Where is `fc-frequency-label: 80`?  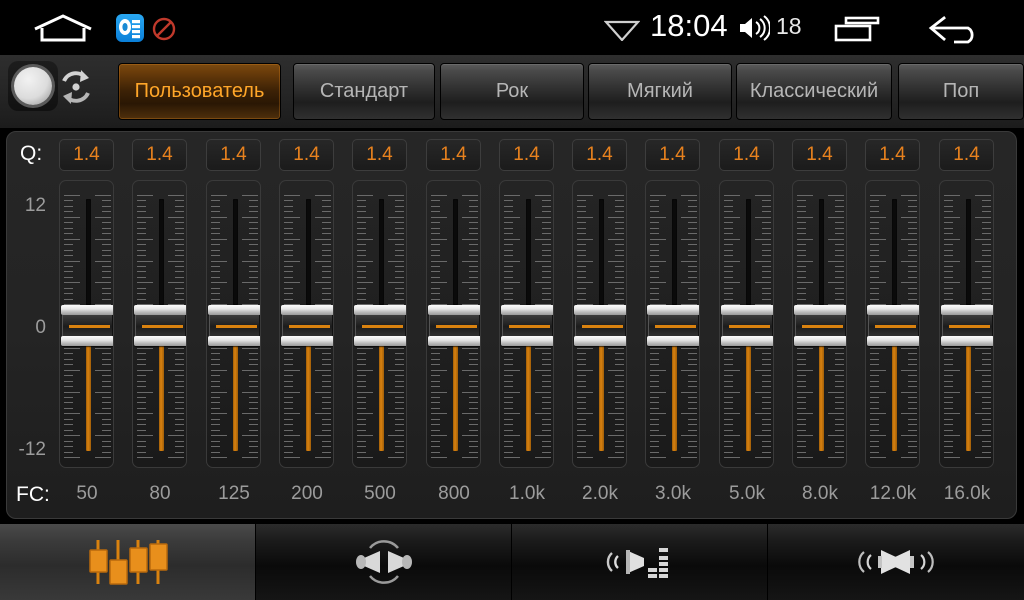 fc-frequency-label: 80 is located at coordinates (160, 493).